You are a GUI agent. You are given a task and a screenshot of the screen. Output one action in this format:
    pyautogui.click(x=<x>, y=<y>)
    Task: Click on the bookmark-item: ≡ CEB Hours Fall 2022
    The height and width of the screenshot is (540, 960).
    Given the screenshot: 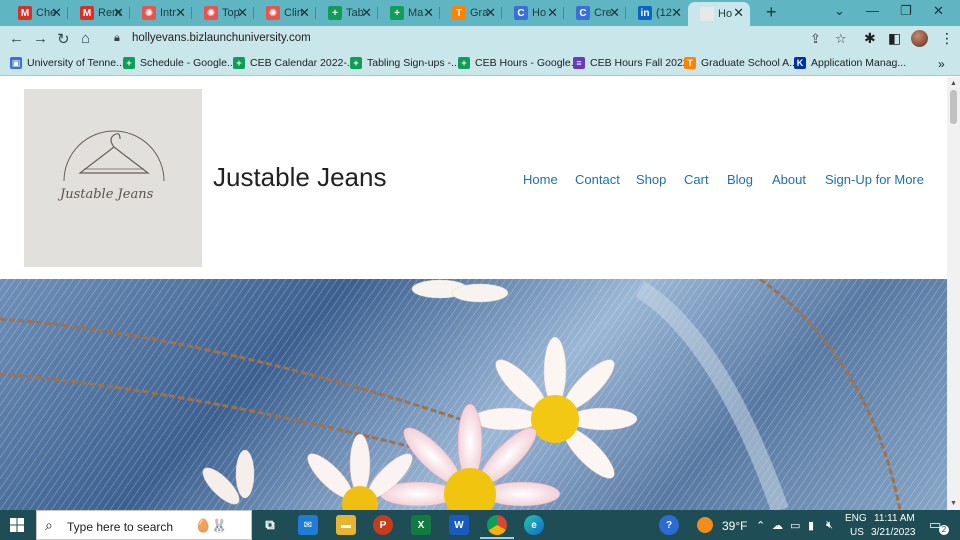 What is the action you would take?
    pyautogui.click(x=631, y=63)
    